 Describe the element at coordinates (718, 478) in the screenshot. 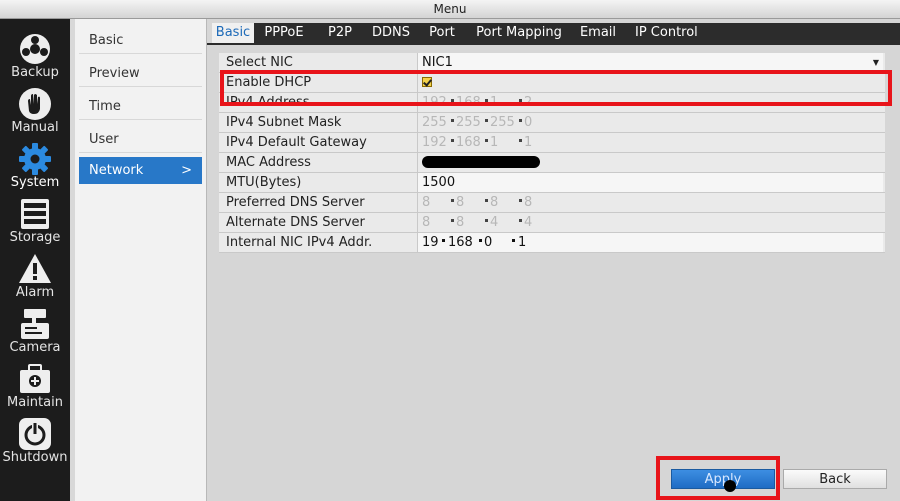

I see `apply-highlight-box` at that location.